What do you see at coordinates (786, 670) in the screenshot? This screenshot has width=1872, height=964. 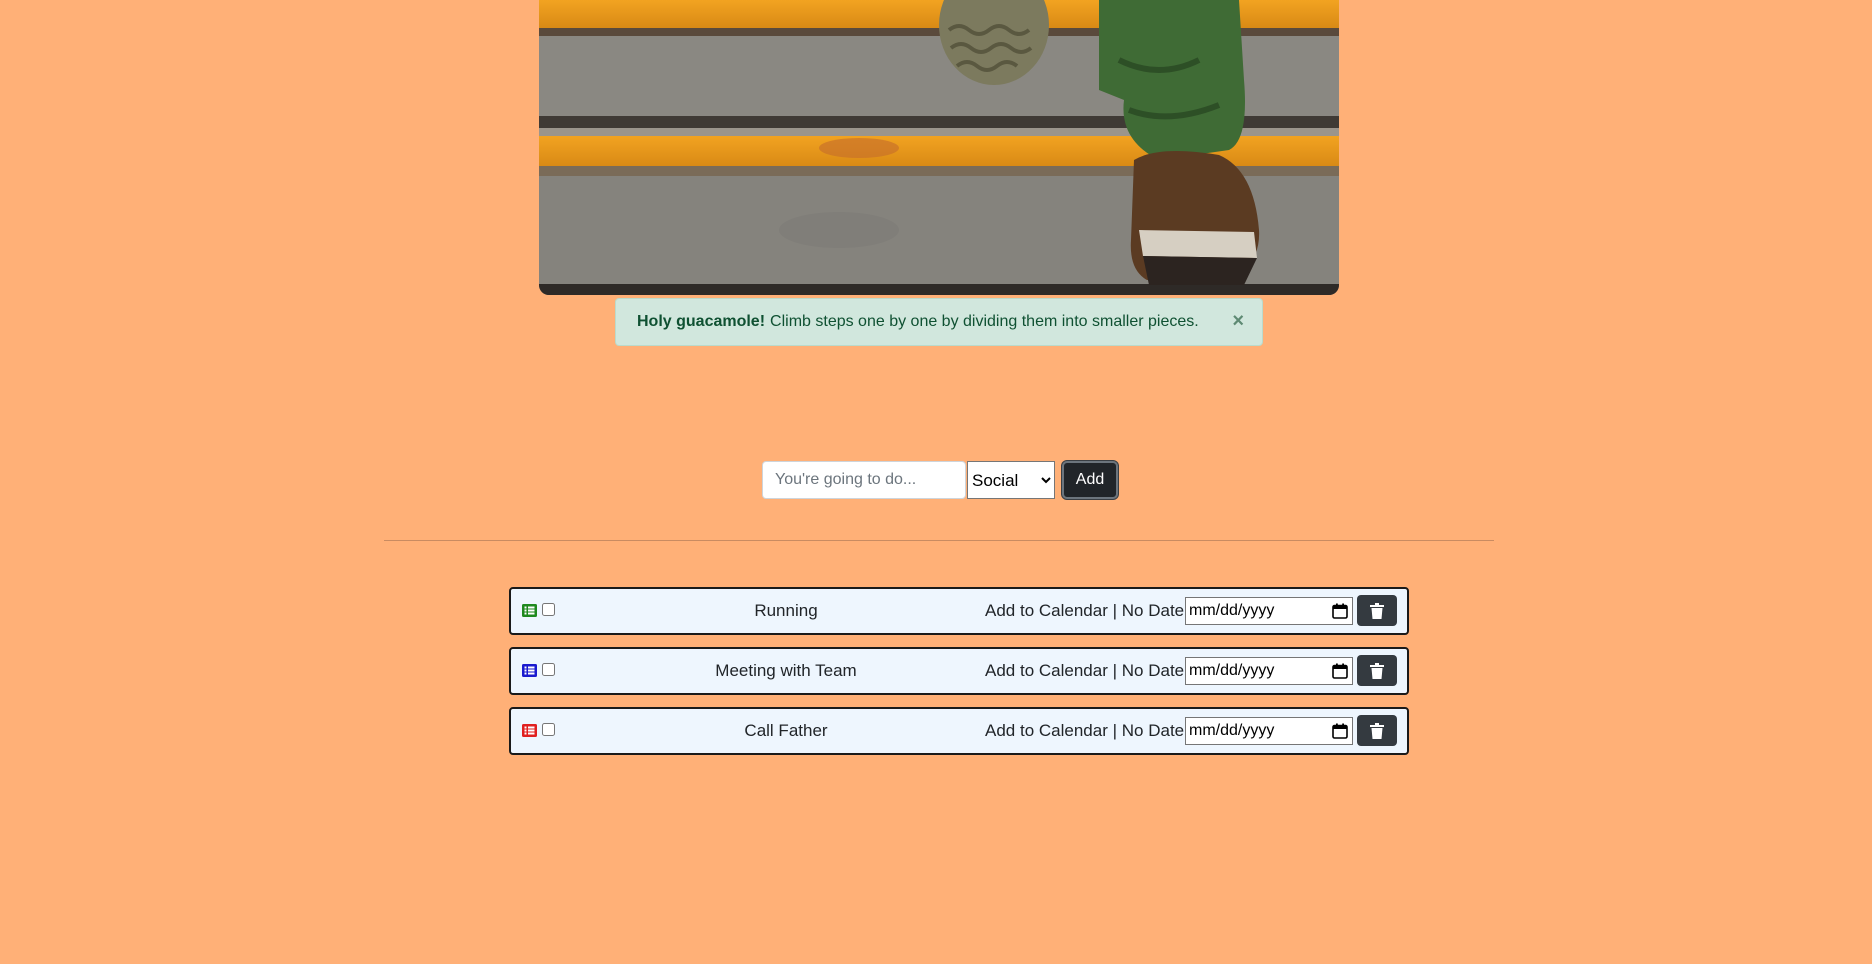 I see `task-name: Meeting with Team` at bounding box center [786, 670].